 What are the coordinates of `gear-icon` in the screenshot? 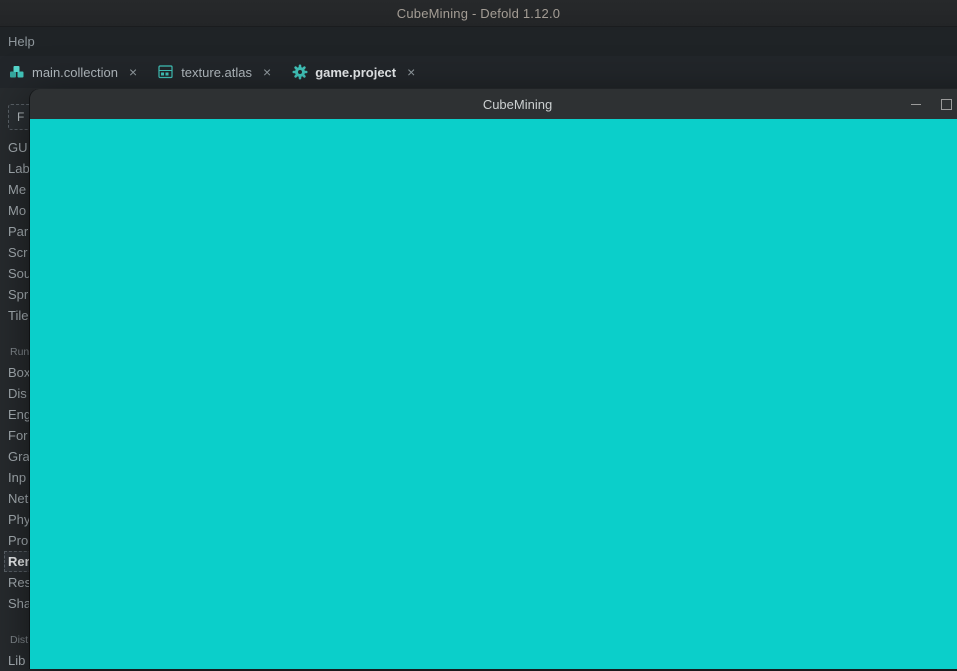 It's located at (300, 72).